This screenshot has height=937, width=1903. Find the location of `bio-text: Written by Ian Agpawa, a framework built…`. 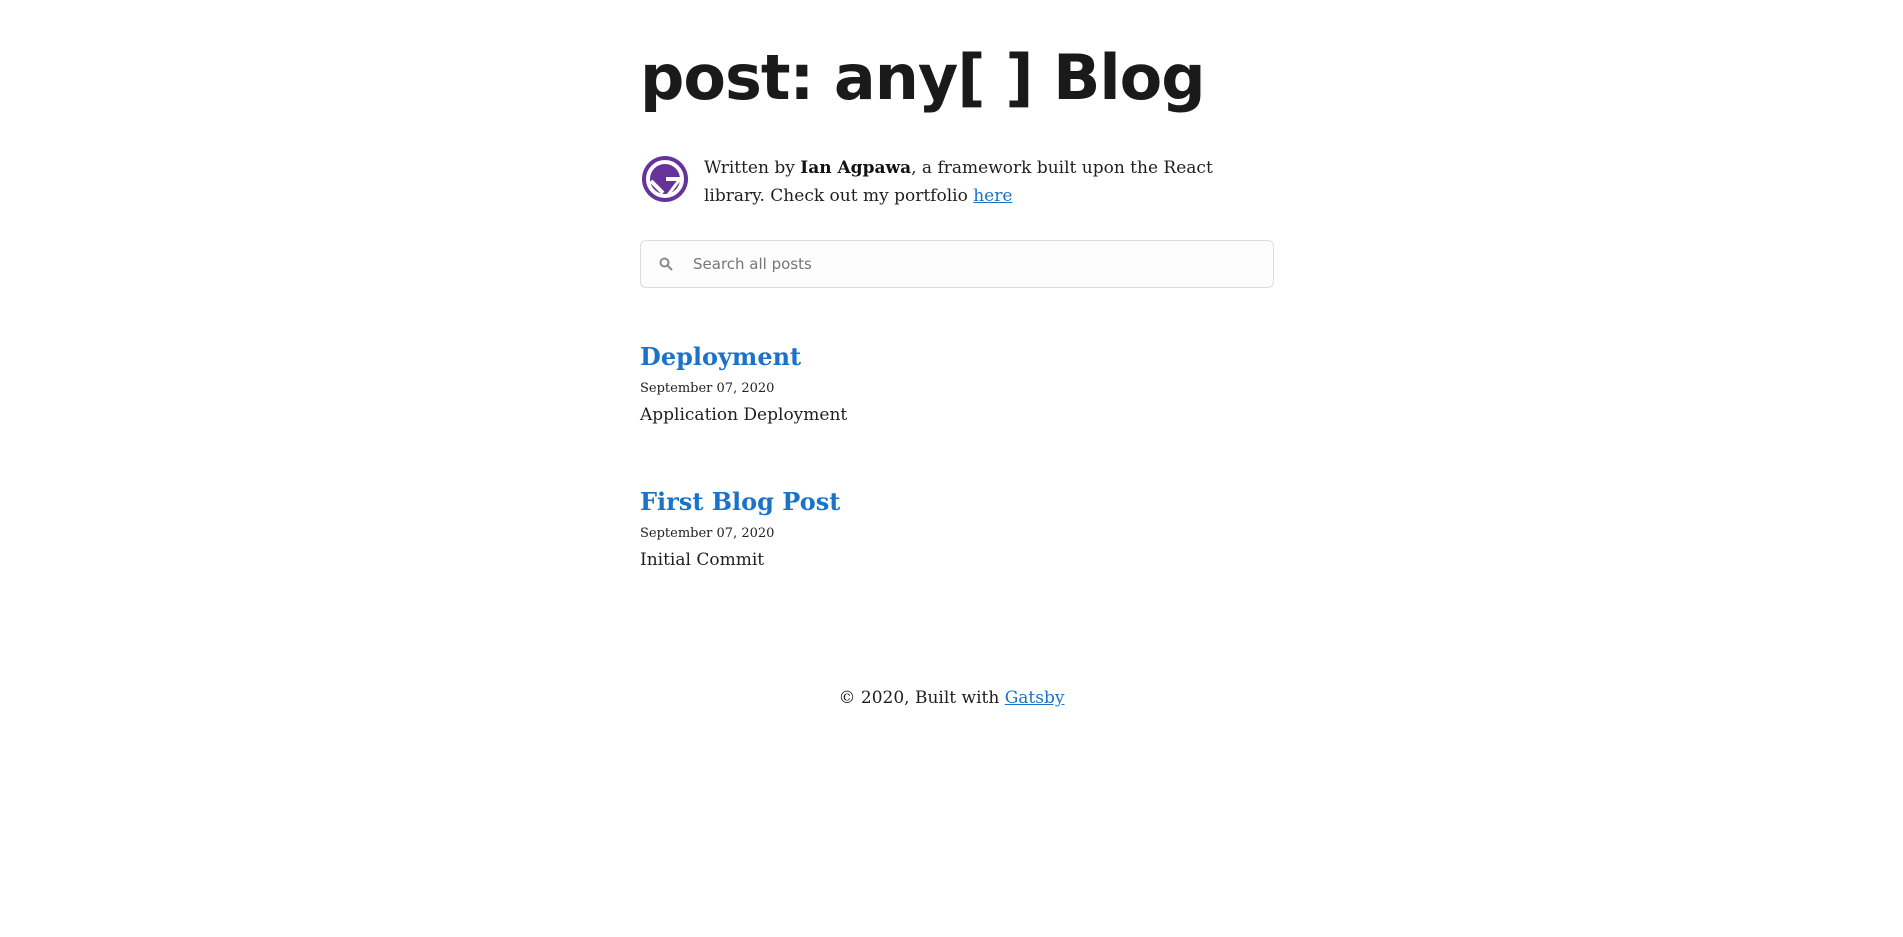

bio-text: Written by Ian Agpawa, a framework built… is located at coordinates (989, 182).